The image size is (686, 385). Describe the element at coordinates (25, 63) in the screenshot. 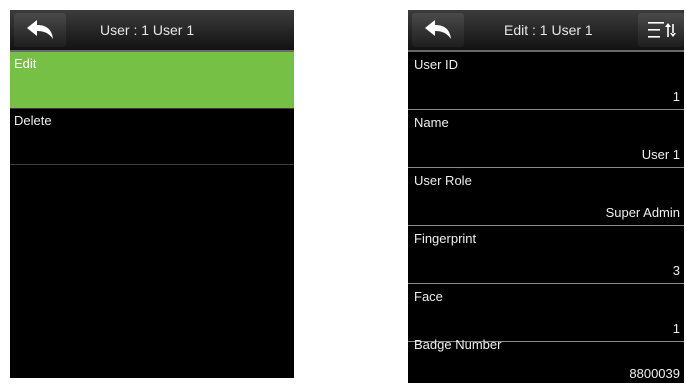

I see `menu-item-label: Edit` at that location.